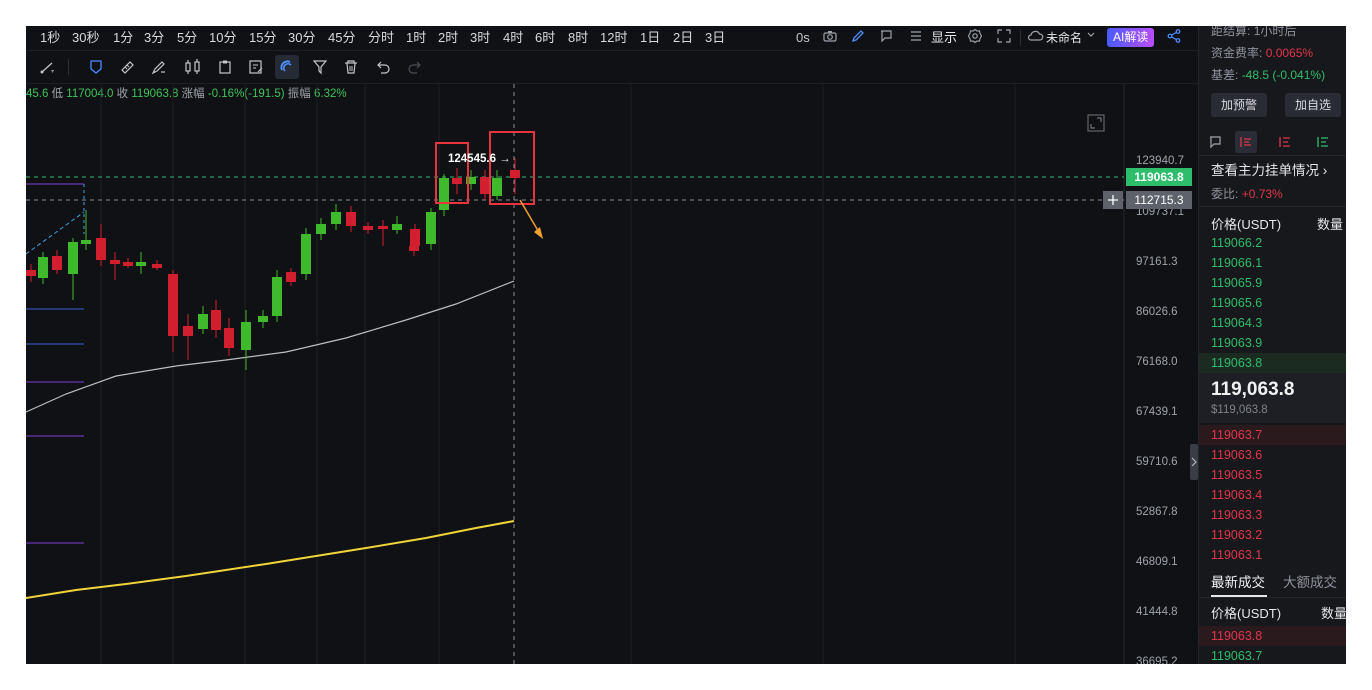 The image size is (1372, 690). I want to click on view-asks-icon, so click(1285, 144).